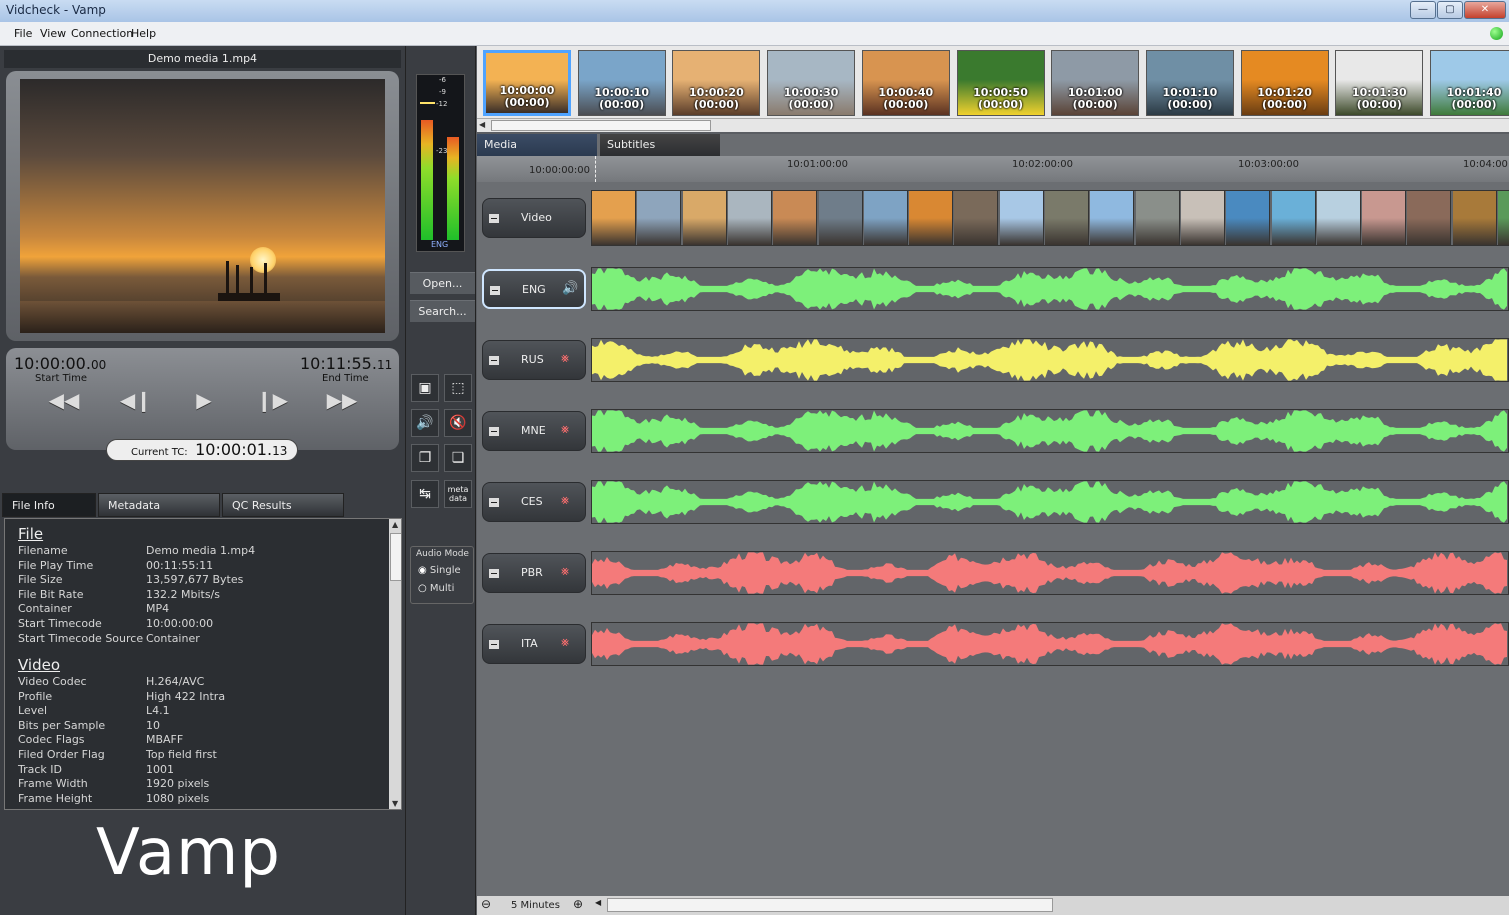 Image resolution: width=1509 pixels, height=915 pixels. What do you see at coordinates (436, 588) in the screenshot?
I see `audio-mode-multi-radio: ○ Multi` at bounding box center [436, 588].